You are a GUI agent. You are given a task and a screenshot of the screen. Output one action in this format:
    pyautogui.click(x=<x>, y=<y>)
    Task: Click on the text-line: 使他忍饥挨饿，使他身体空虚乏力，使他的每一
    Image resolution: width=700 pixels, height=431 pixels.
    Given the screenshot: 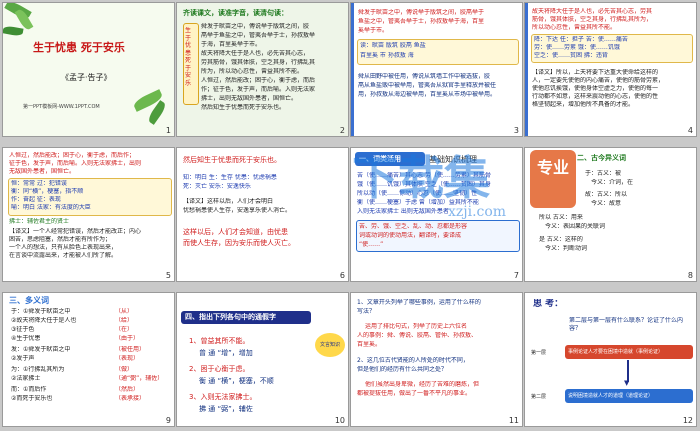 What is the action you would take?
    pyautogui.click(x=595, y=88)
    